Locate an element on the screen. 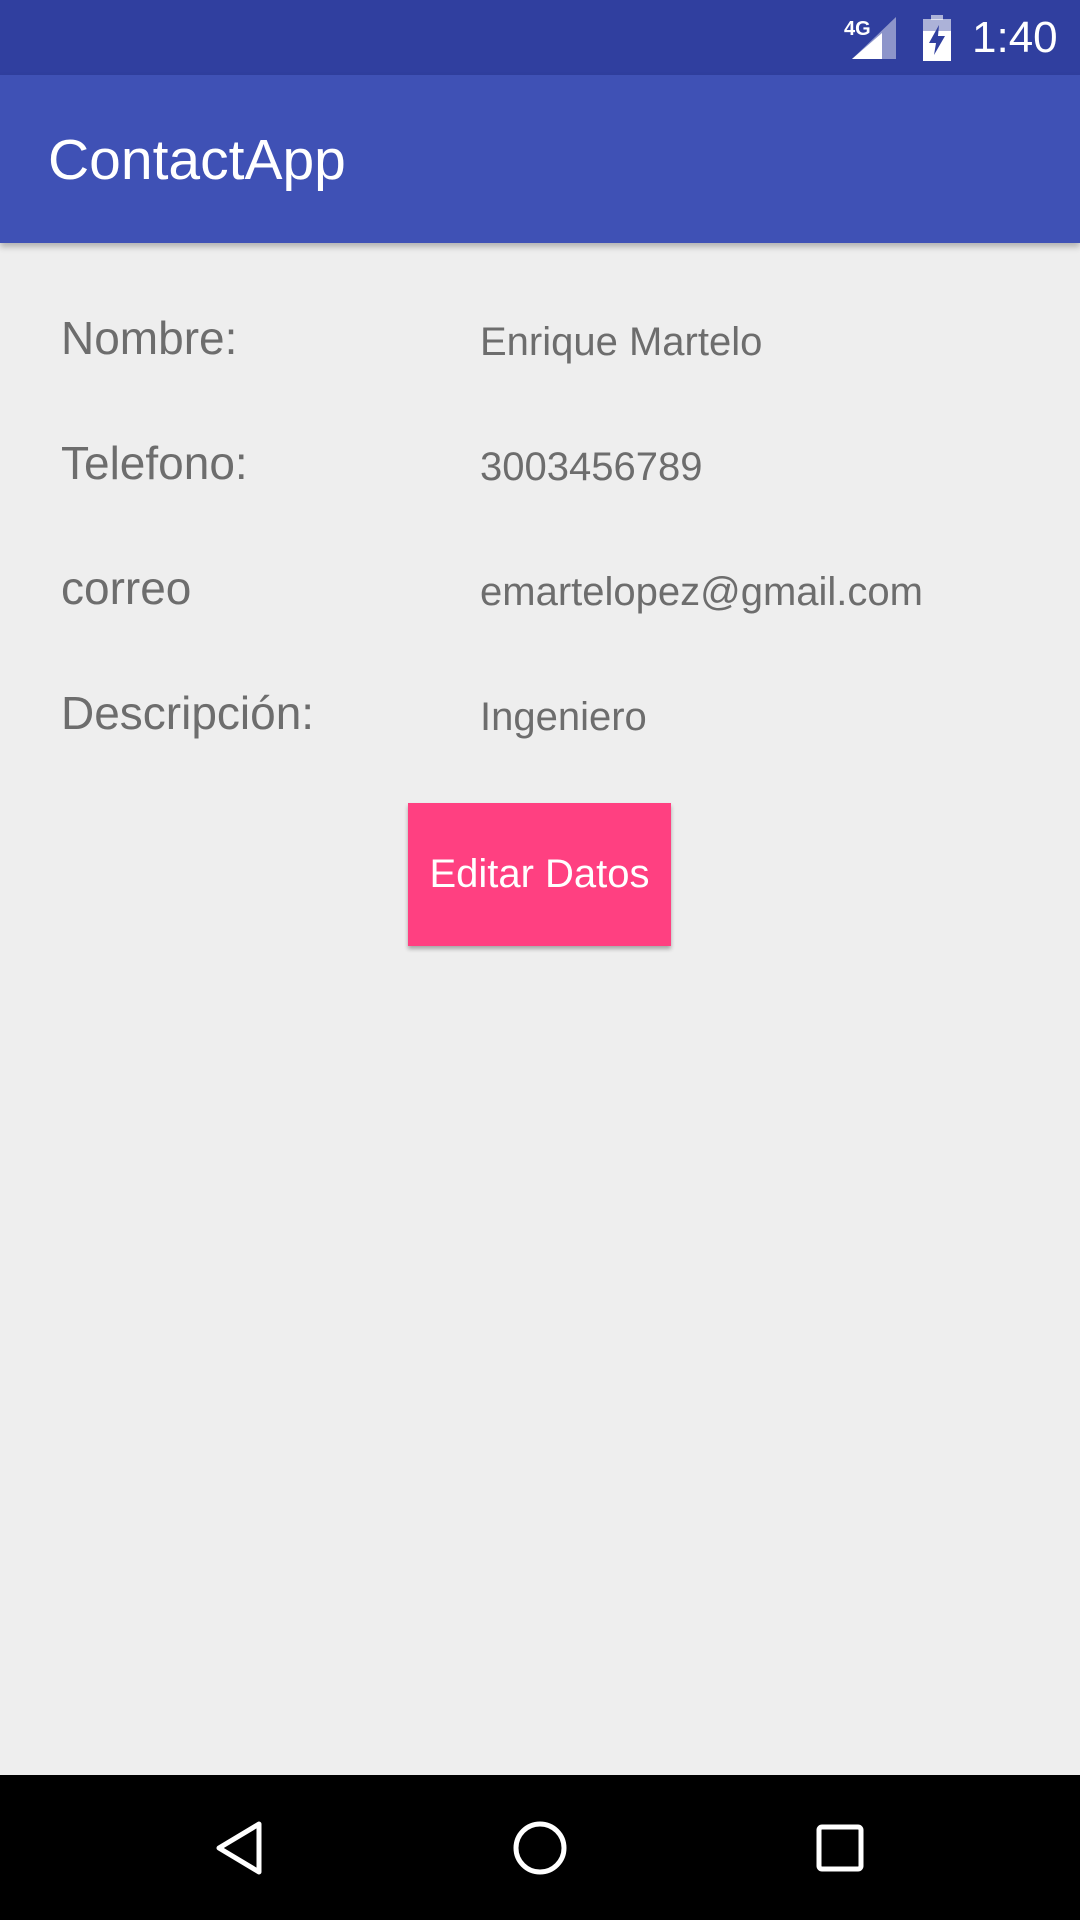 The width and height of the screenshot is (1080, 1920). detail-row-telefono: Telefono: 3003456789 is located at coordinates (540, 483).